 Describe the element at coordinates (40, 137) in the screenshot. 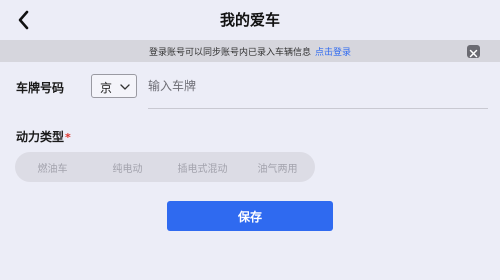

I see `power-type-label-text: 动力类型` at that location.